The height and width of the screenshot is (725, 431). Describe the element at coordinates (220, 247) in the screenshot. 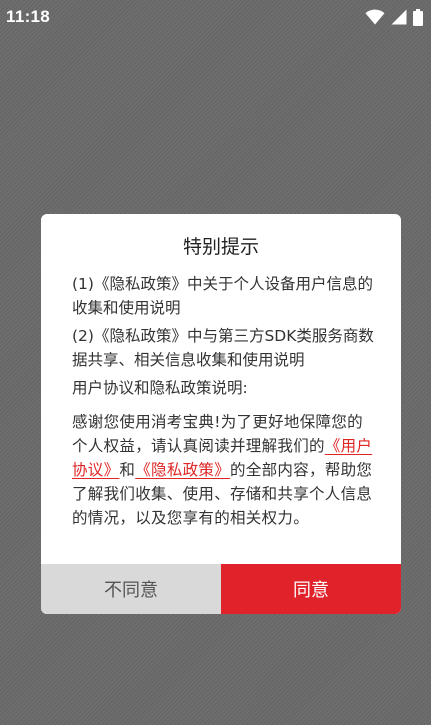

I see `dialog-title: 特别提示` at that location.